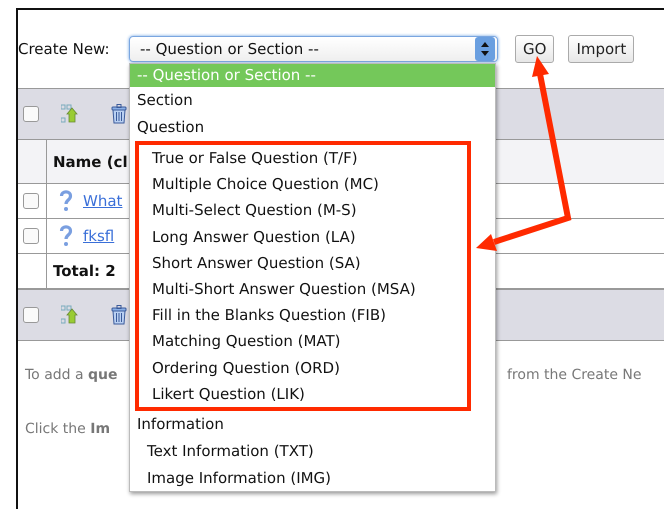 The height and width of the screenshot is (509, 664). Describe the element at coordinates (98, 236) in the screenshot. I see `question-link: fksfl` at that location.